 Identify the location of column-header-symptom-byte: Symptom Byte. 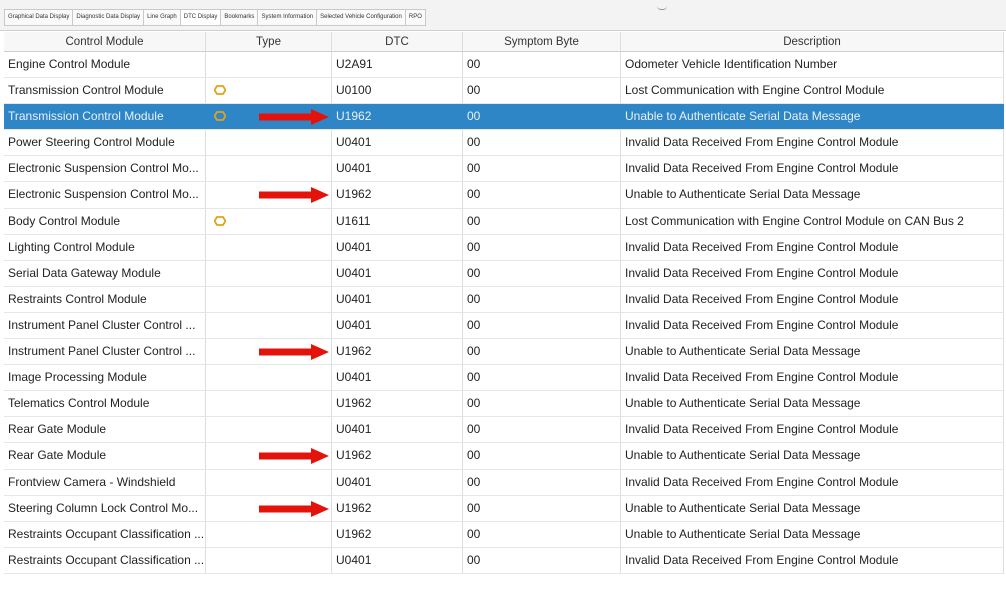
(542, 41).